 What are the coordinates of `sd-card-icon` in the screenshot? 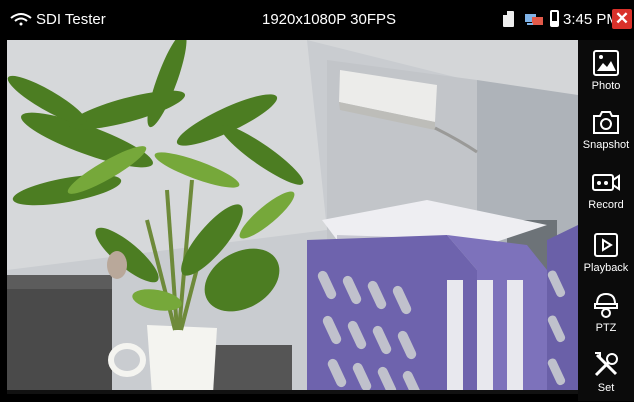 It's located at (508, 19).